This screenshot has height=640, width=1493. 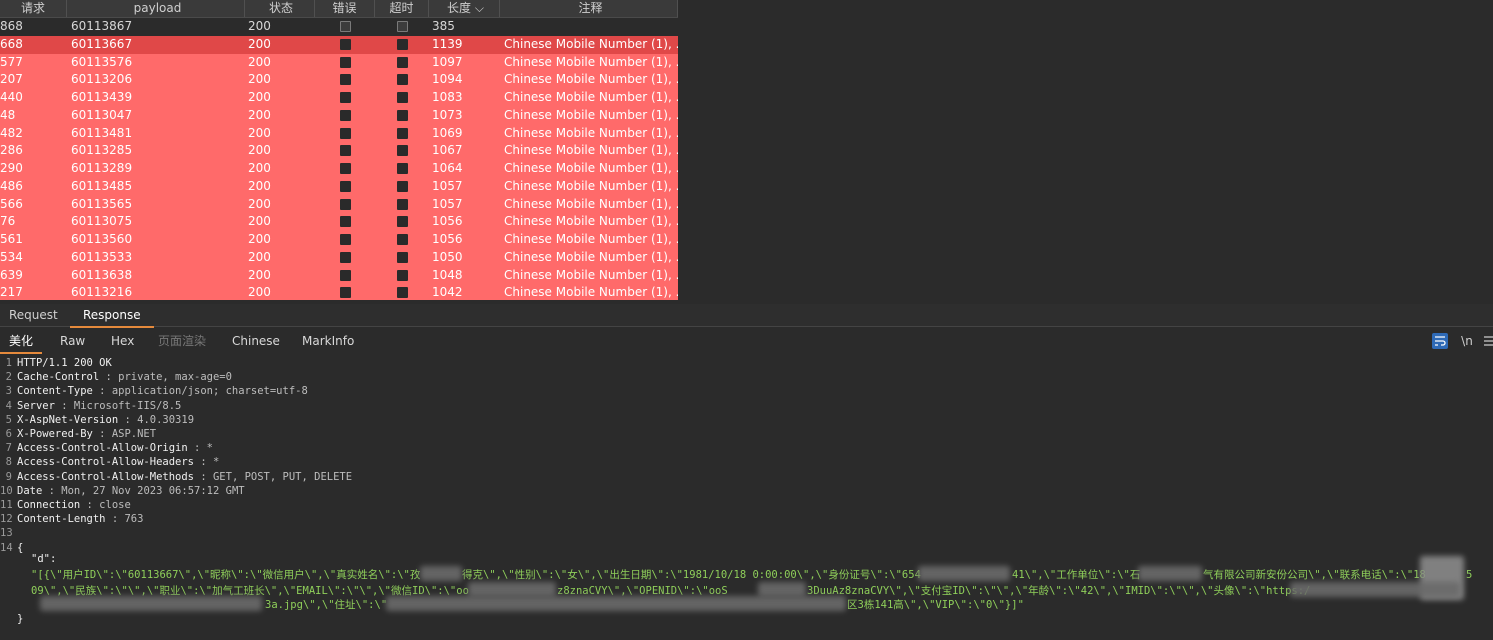 What do you see at coordinates (447, 114) in the screenshot?
I see `cell-length: 1073` at bounding box center [447, 114].